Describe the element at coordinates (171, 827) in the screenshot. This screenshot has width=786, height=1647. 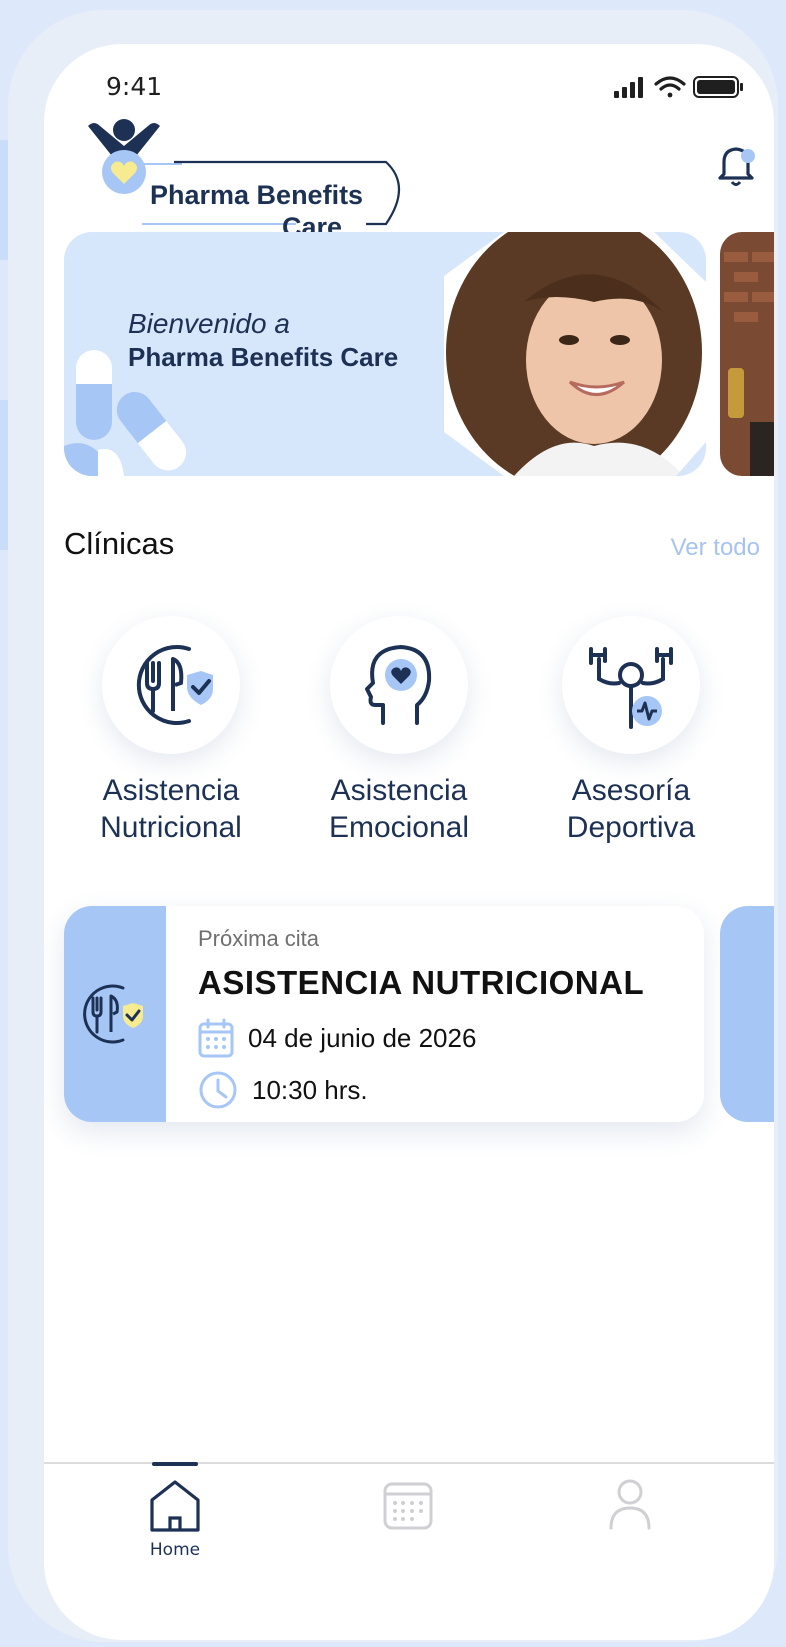
I see `clinic-label-line2: Nutricional` at that location.